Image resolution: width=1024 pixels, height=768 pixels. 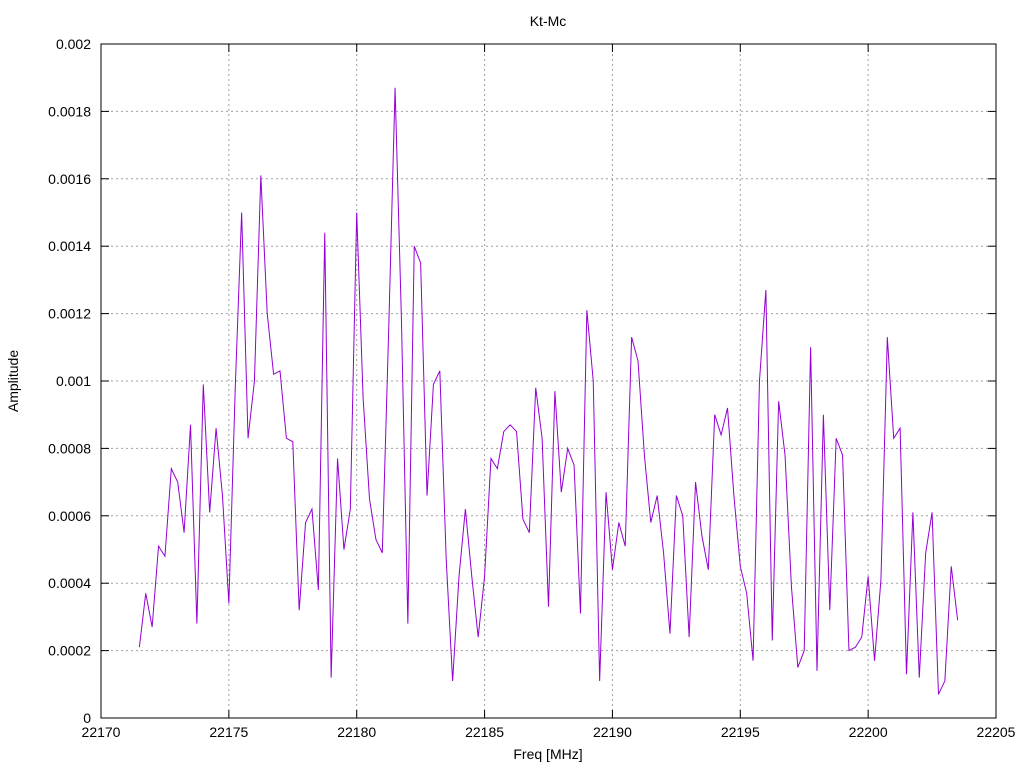 I want to click on x-tick-labels: 22170 22175 22180 22185 22190 22195 22200 22205, so click(x=549, y=732).